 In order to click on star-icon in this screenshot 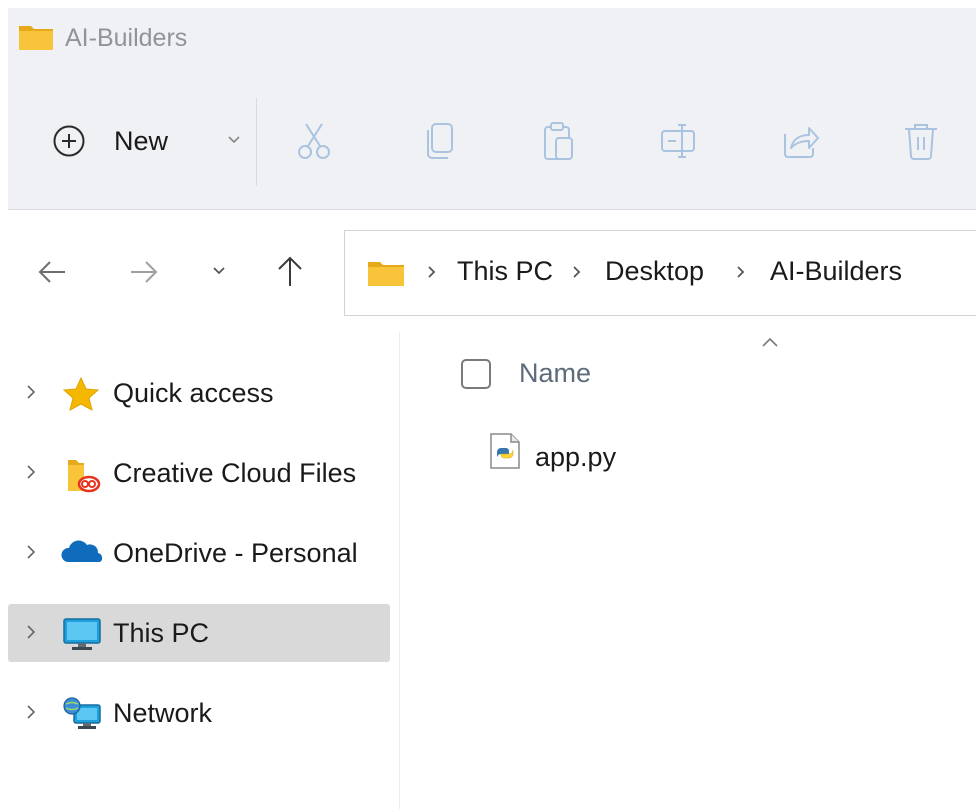, I will do `click(81, 393)`.